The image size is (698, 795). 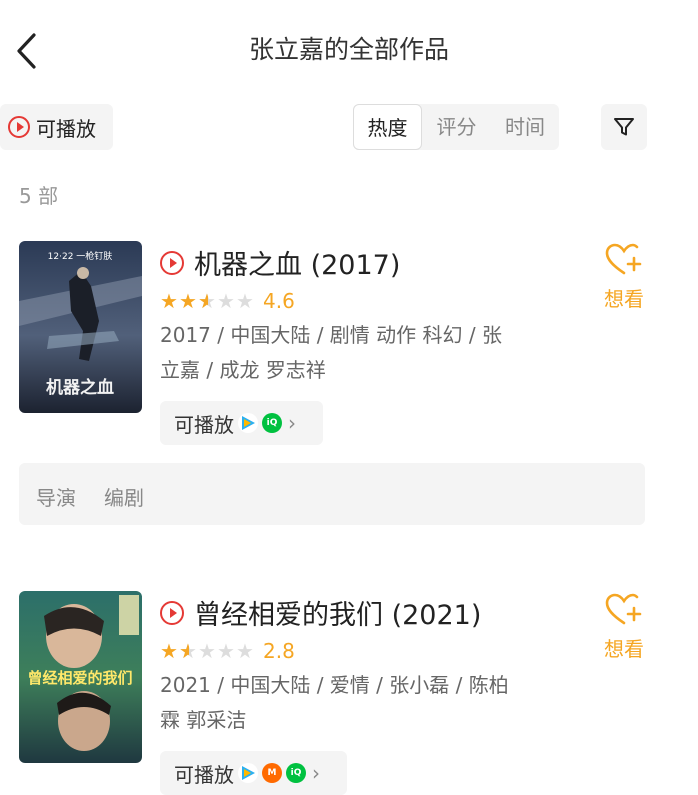 I want to click on crew-director-label: 导演, so click(x=56, y=496).